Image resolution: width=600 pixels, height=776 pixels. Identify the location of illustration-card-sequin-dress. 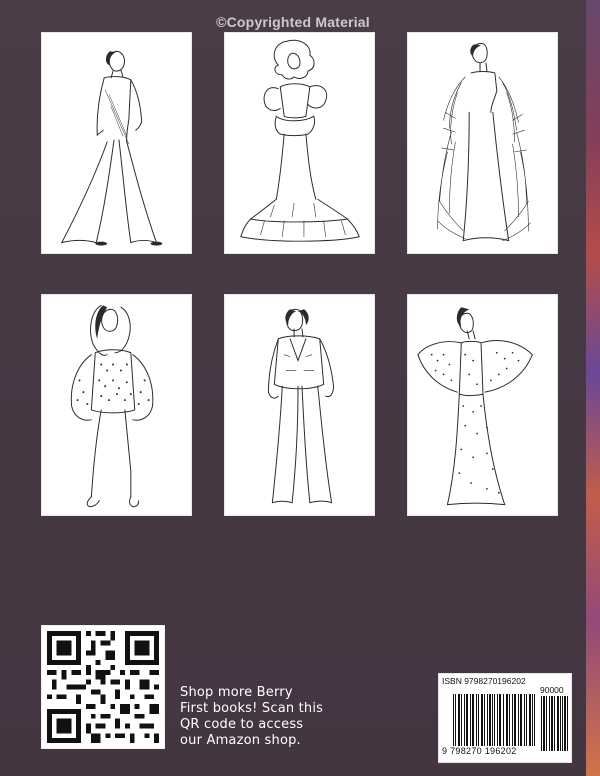
(116, 405).